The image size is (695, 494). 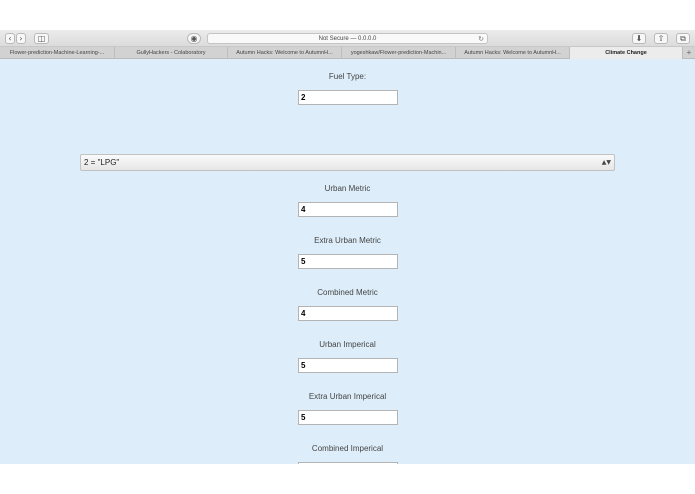 I want to click on extra-urban-imperical-label: Extra Urban Imperical, so click(x=347, y=396).